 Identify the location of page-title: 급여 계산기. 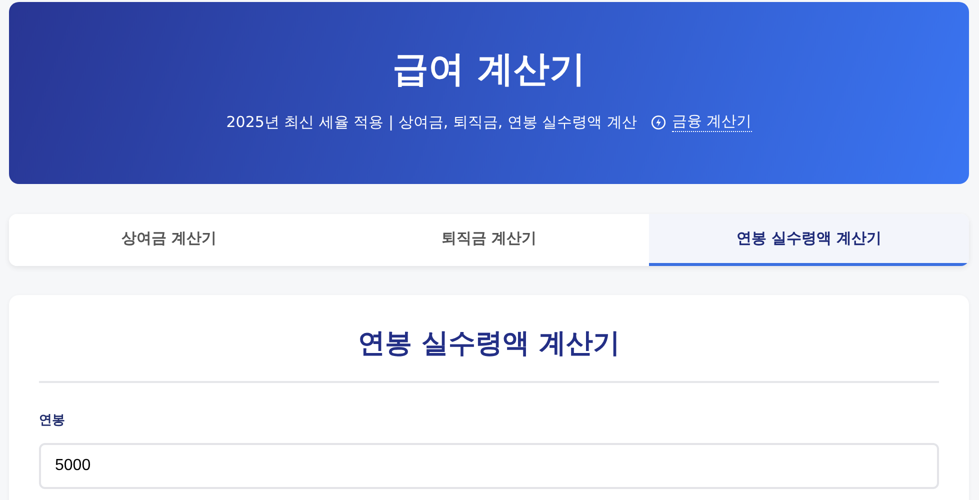
(489, 70).